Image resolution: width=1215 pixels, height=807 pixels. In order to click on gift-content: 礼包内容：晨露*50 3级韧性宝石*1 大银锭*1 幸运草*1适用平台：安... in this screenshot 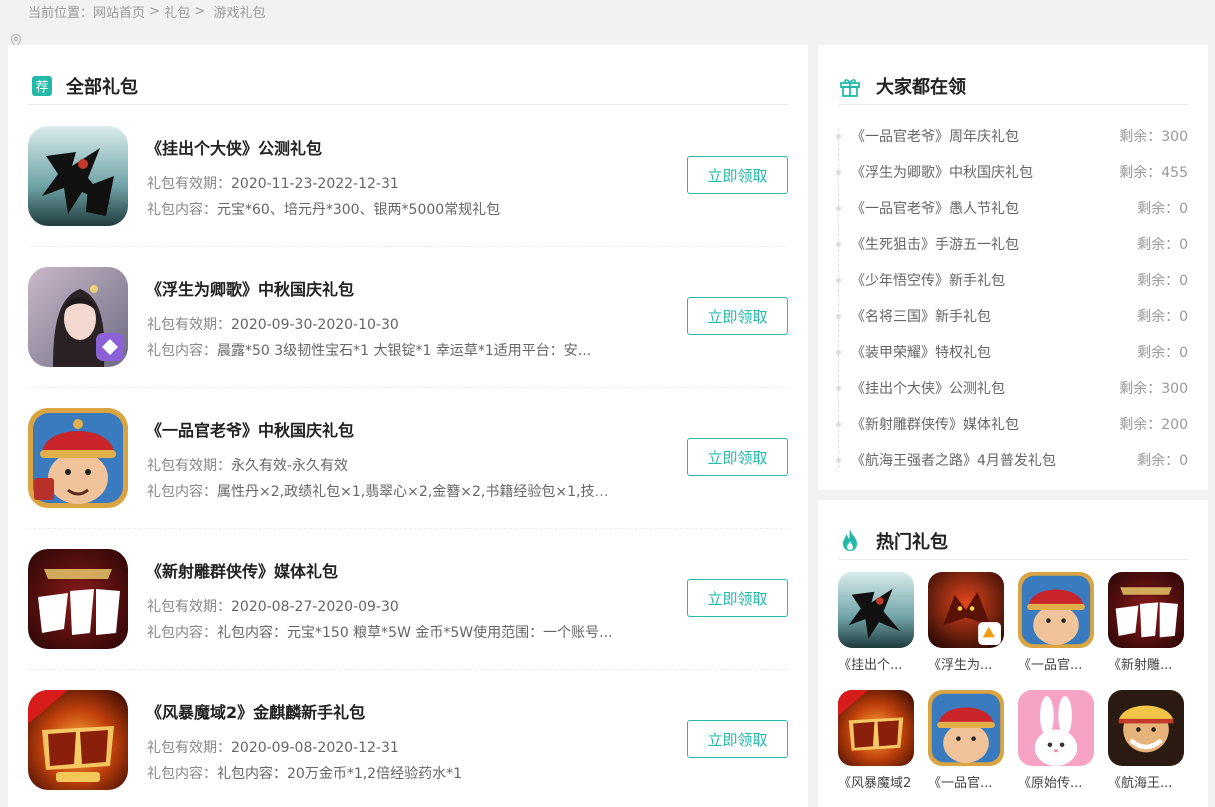, I will do `click(369, 351)`.